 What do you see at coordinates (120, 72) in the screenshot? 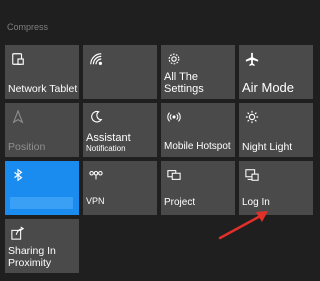
I see `network-tile` at bounding box center [120, 72].